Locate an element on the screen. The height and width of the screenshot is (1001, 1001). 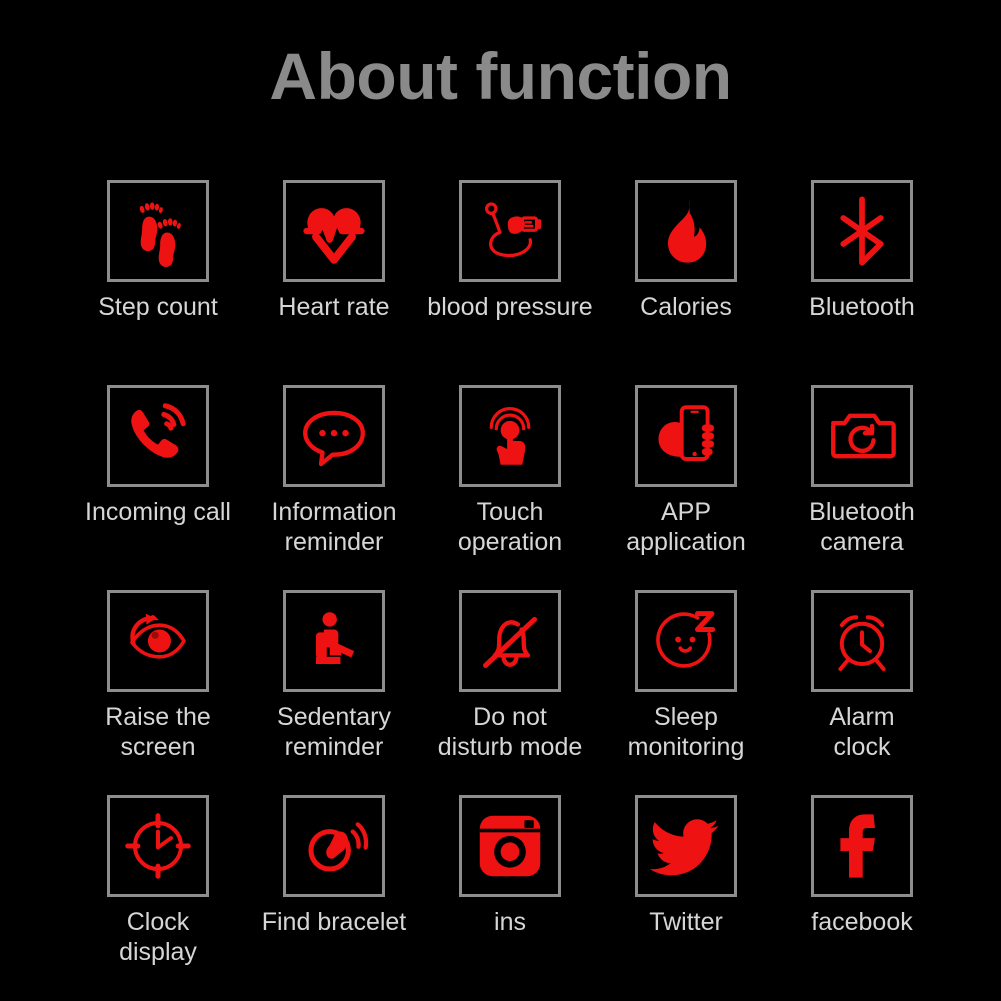
feature-label: Information reminder is located at coordinates (334, 527).